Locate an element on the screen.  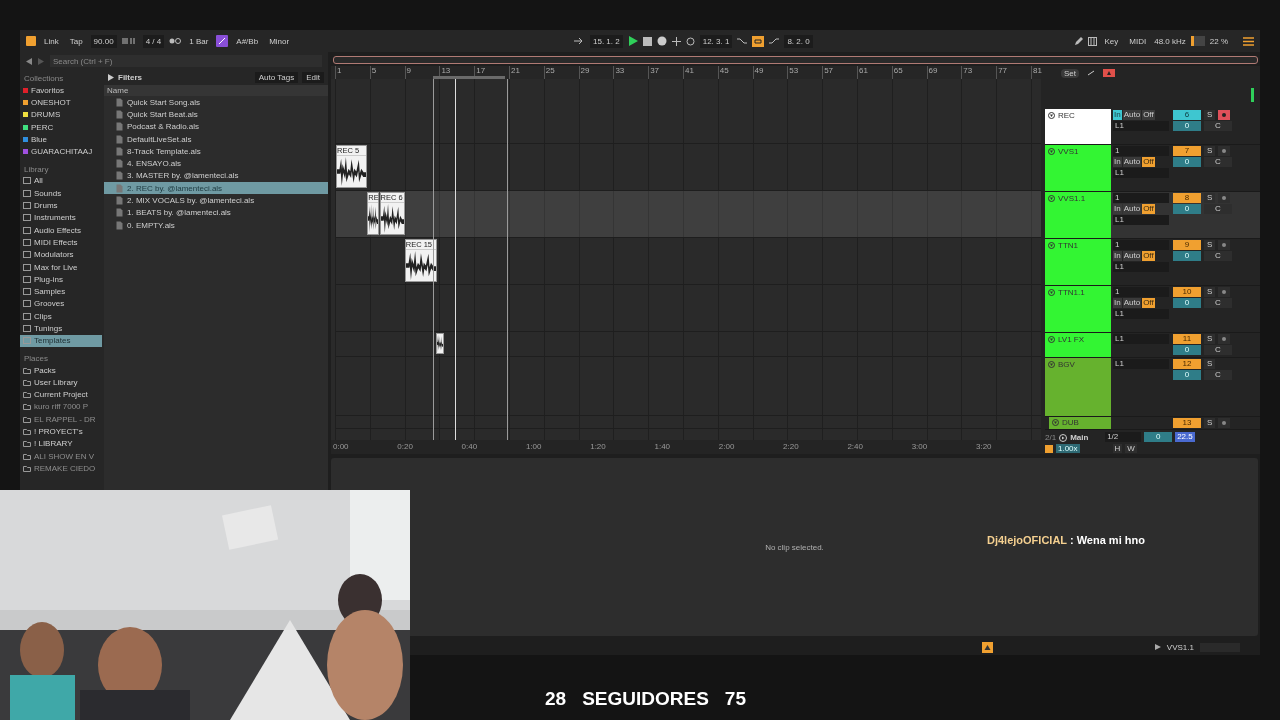
scale-icon is located at coordinates (222, 41).